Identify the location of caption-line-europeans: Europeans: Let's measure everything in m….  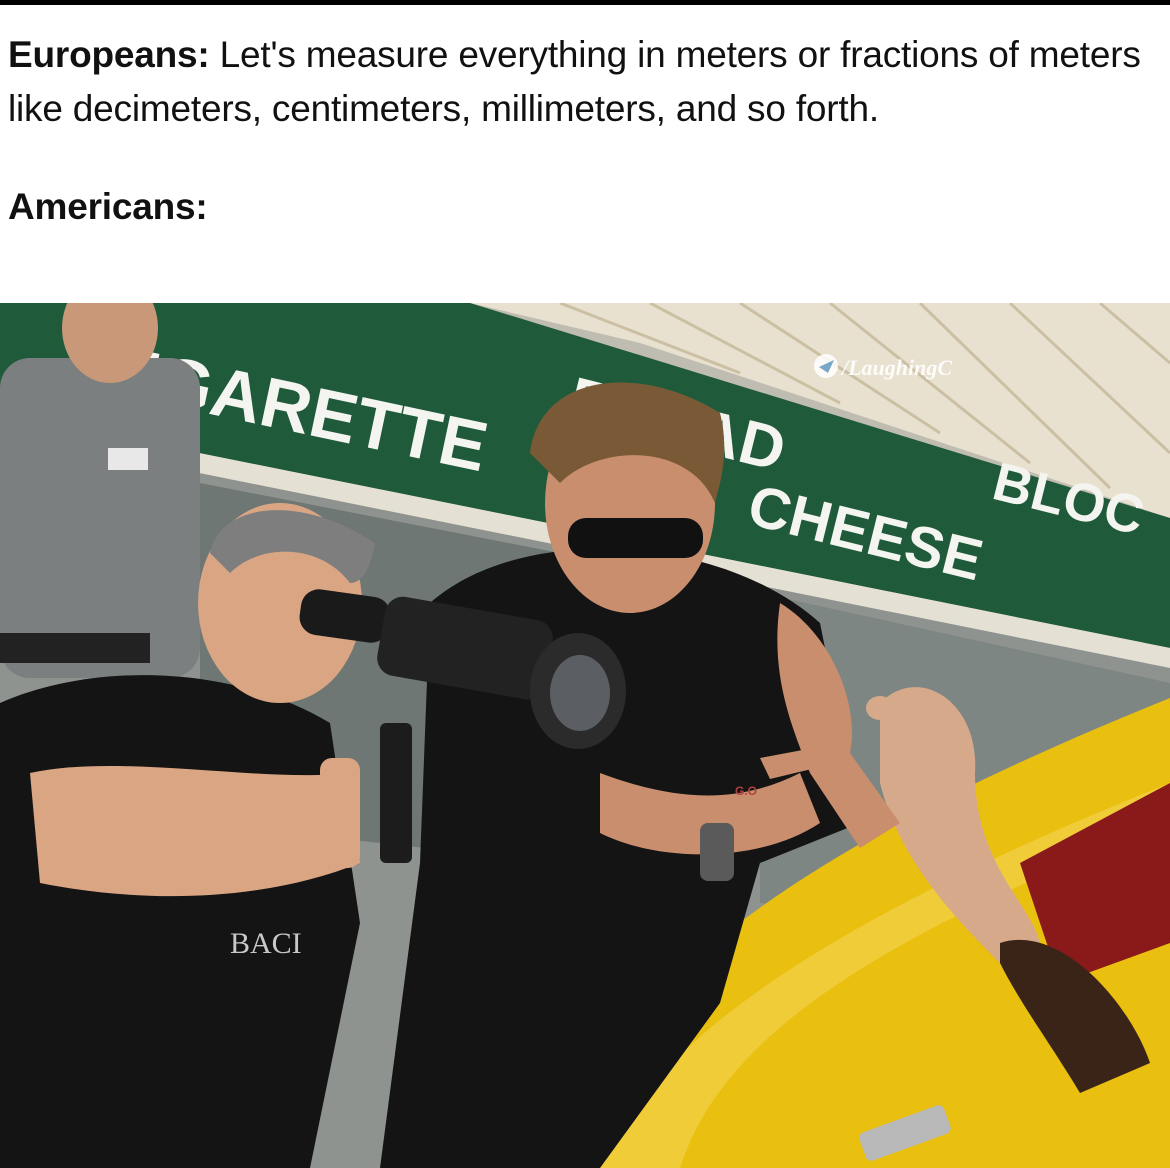
(587, 82).